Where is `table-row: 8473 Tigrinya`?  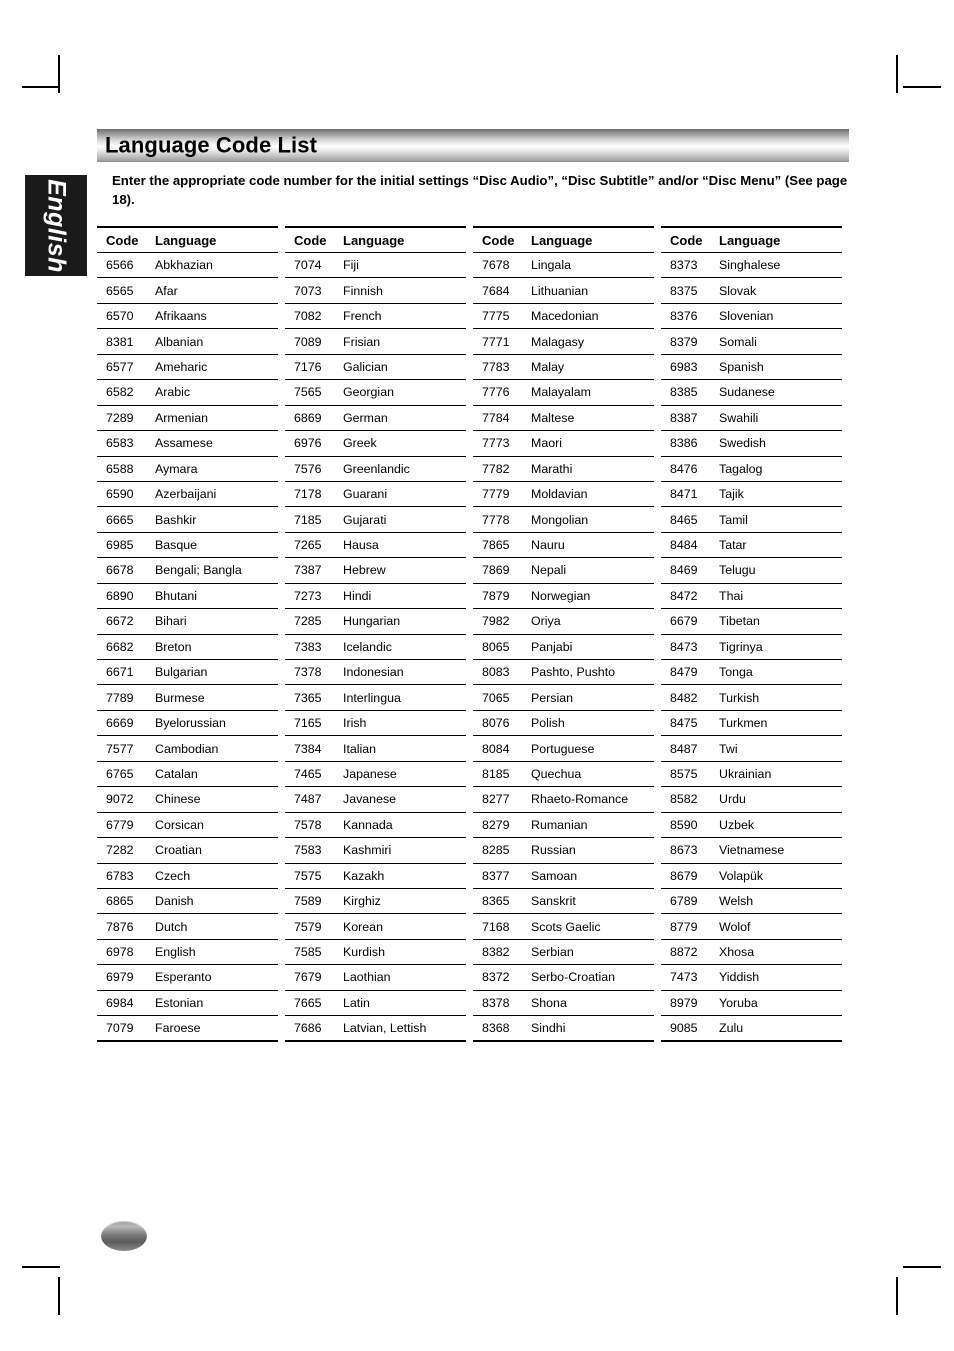 table-row: 8473 Tigrinya is located at coordinates (751, 647).